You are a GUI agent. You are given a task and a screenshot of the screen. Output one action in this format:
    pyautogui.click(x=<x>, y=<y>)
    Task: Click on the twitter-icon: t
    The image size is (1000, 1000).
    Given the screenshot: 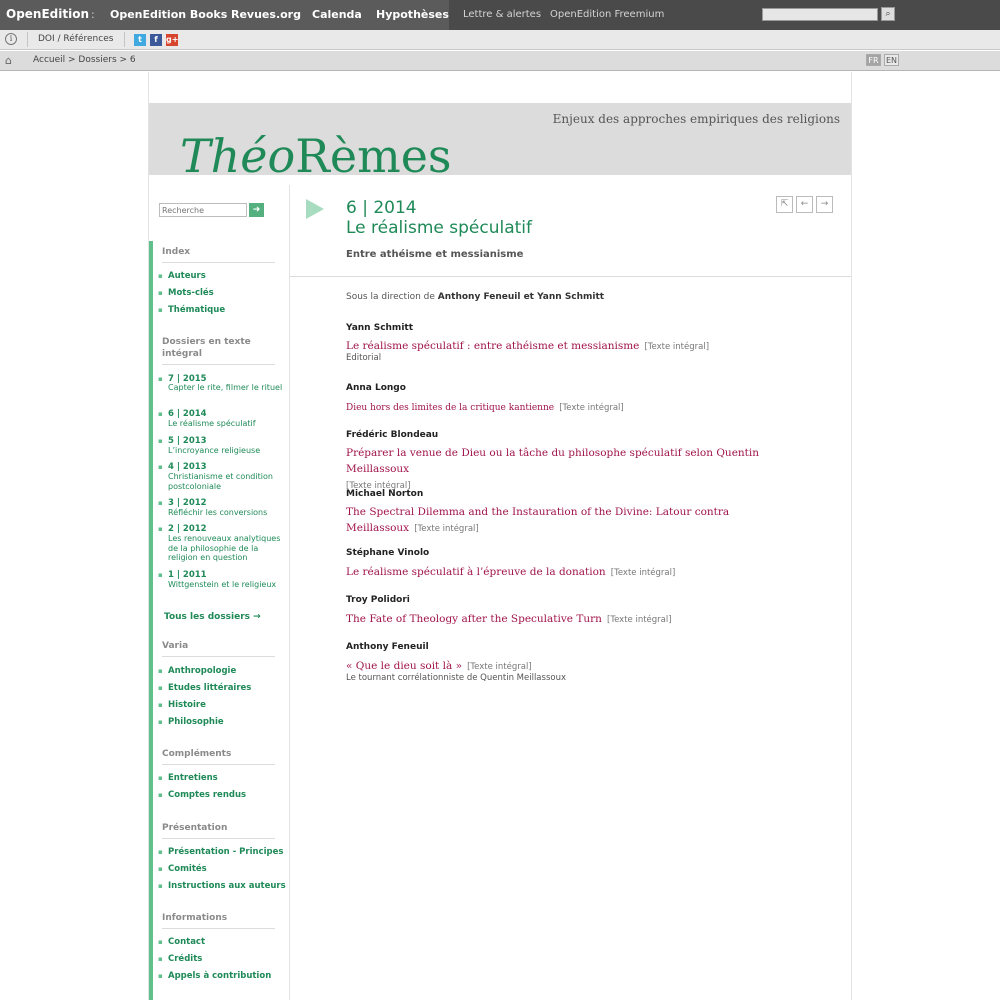 What is the action you would take?
    pyautogui.click(x=140, y=40)
    